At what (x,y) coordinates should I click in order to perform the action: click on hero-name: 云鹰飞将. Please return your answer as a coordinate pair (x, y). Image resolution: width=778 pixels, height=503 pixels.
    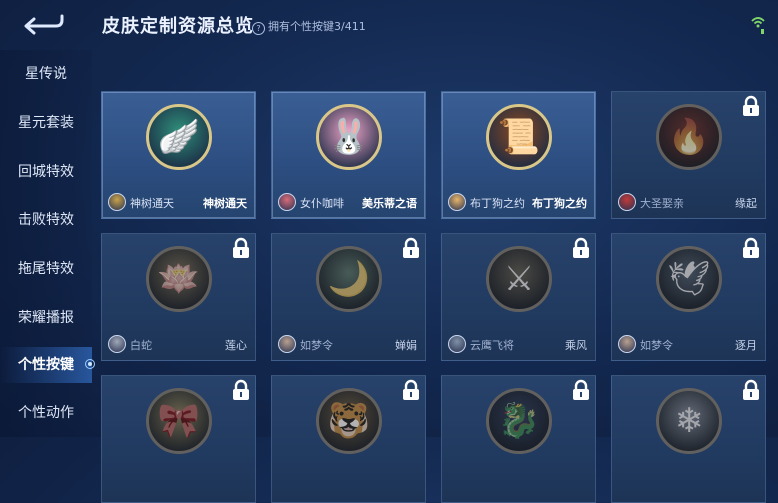
    Looking at the image, I should click on (492, 345).